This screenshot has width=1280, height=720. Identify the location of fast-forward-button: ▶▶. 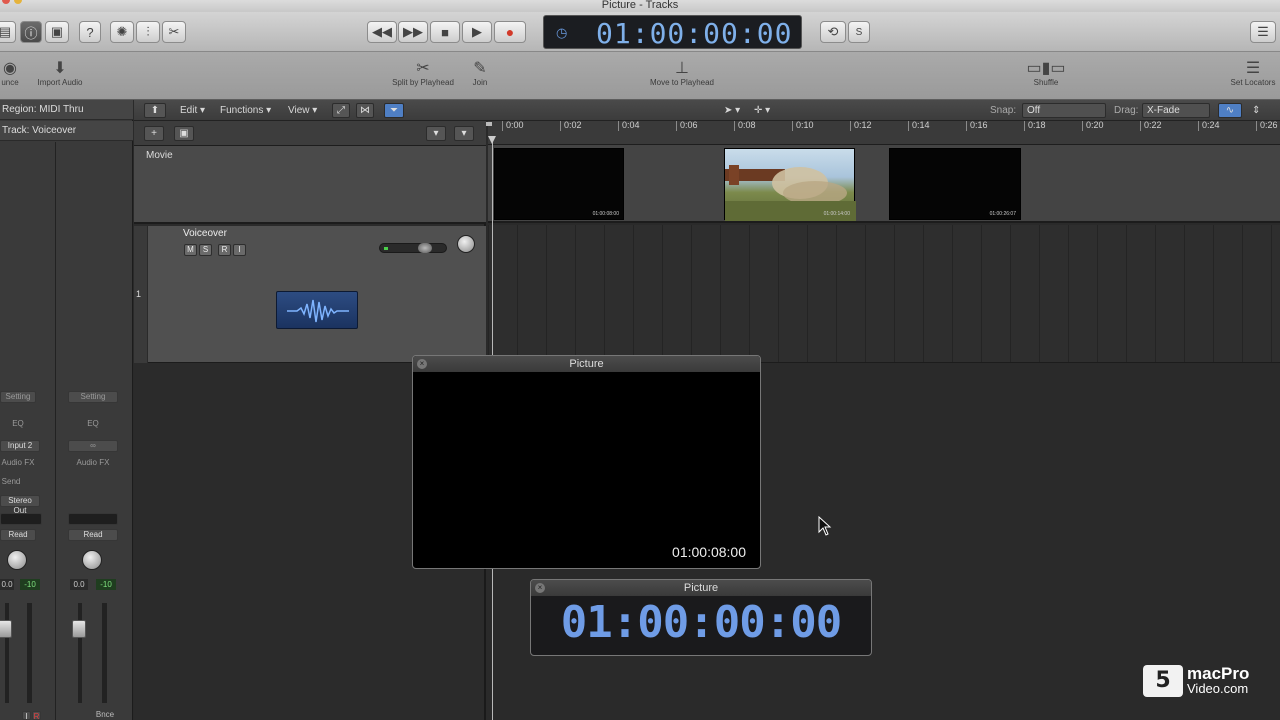
(413, 32).